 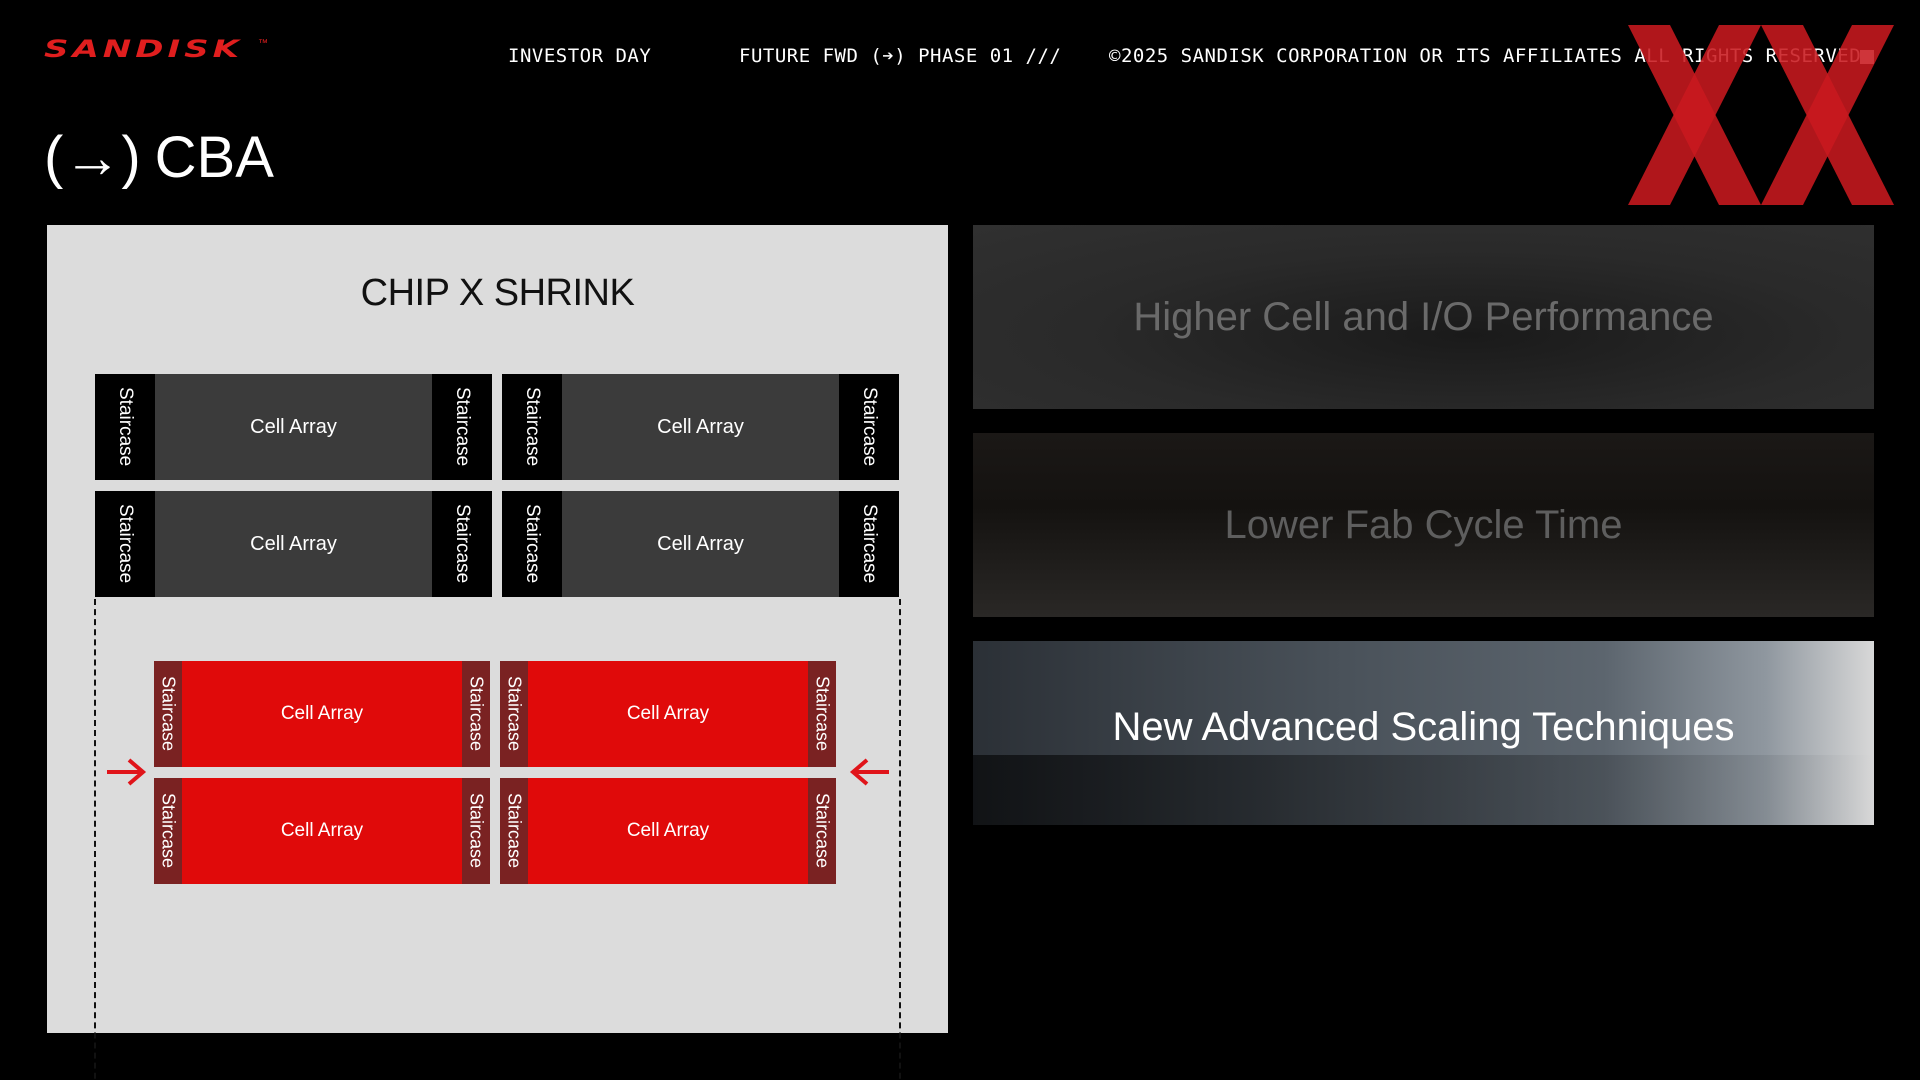 What do you see at coordinates (1761, 115) in the screenshot?
I see `xx-brand-mark-icon` at bounding box center [1761, 115].